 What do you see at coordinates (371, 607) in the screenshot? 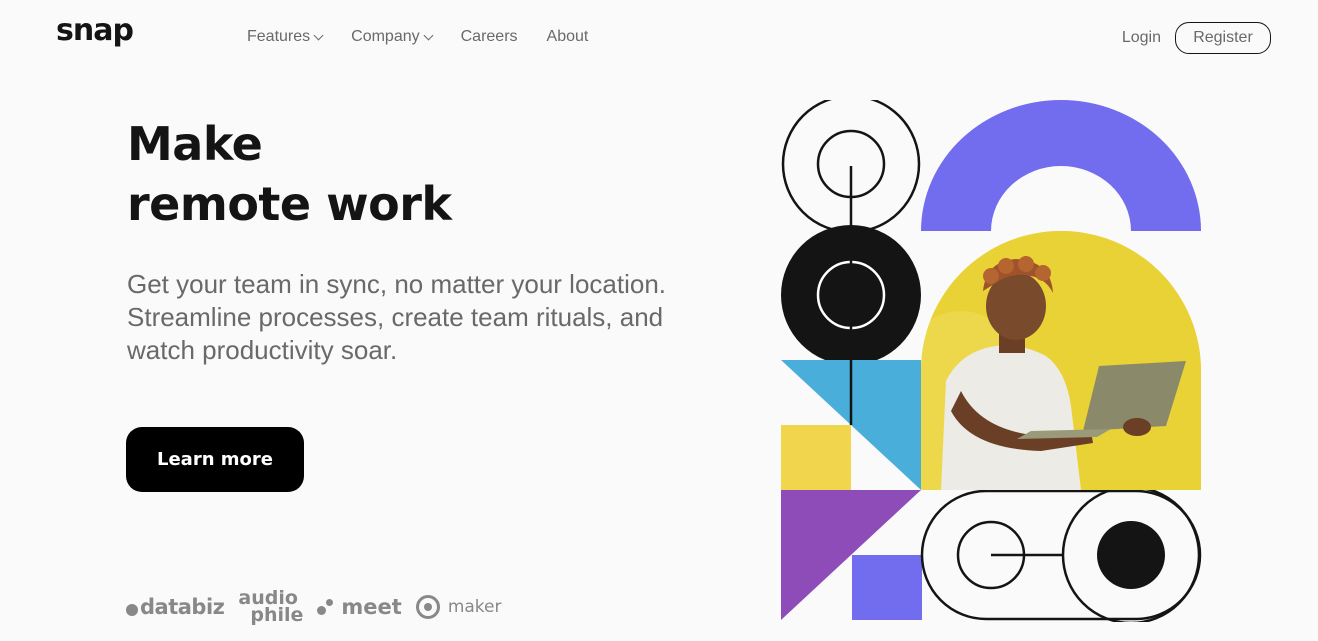
I see `meet-logo-text: meet` at bounding box center [371, 607].